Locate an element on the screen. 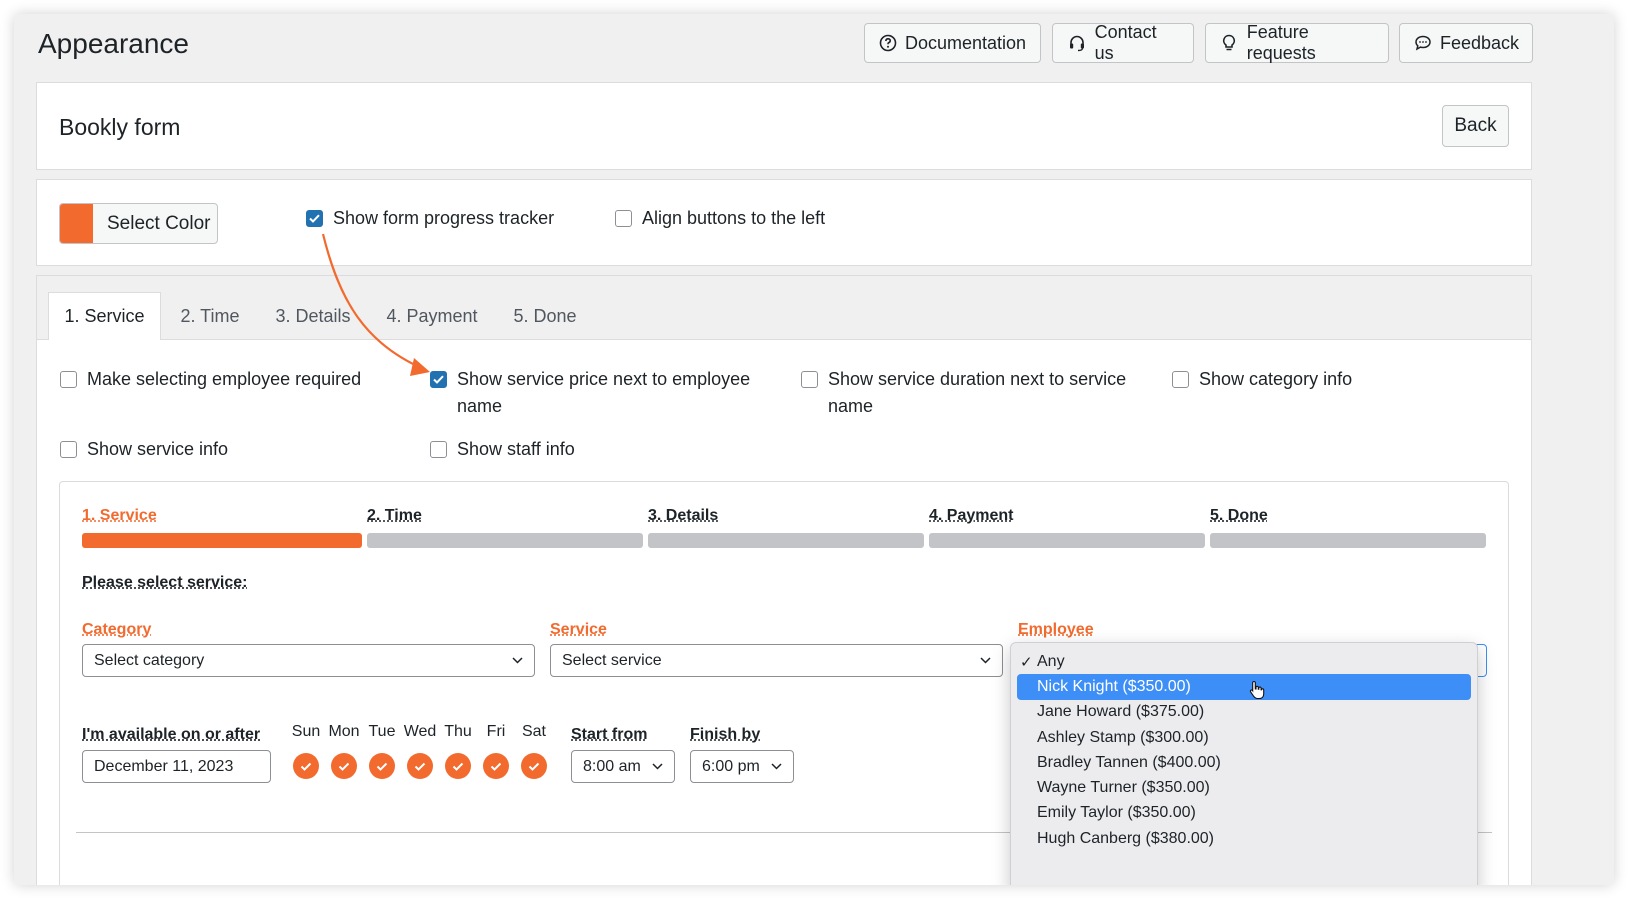 The width and height of the screenshot is (1628, 898). dropdown-option-wayne-turner: Wayne Turner ($350.00) is located at coordinates (1244, 787).